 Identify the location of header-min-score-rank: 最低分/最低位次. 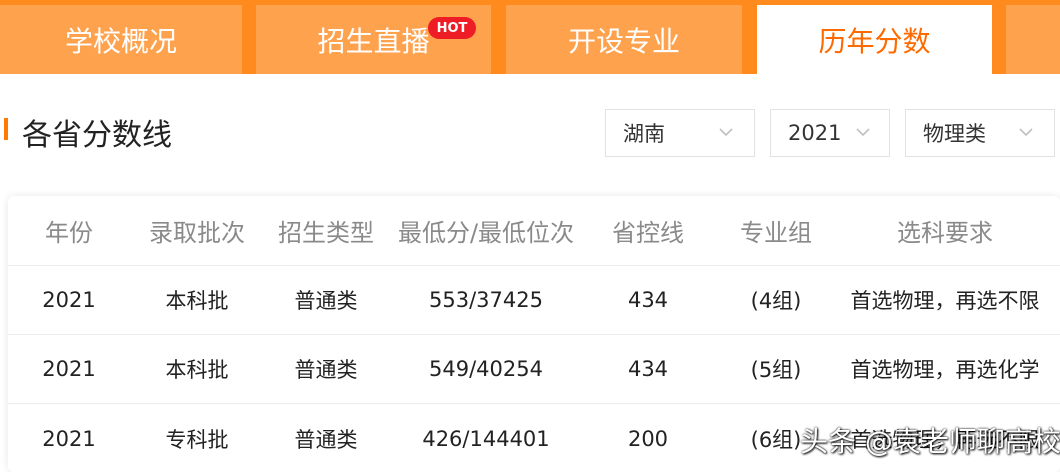
(486, 233).